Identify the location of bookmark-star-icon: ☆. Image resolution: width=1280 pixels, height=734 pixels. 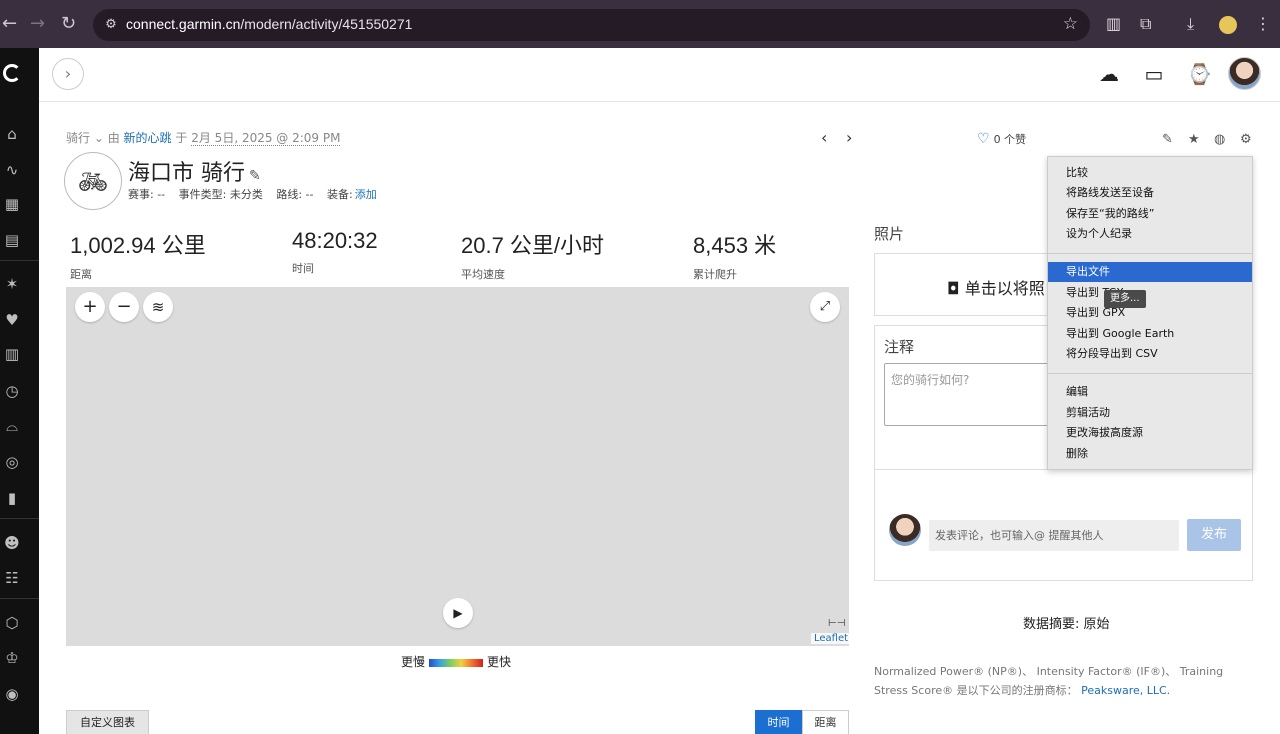
(1070, 24).